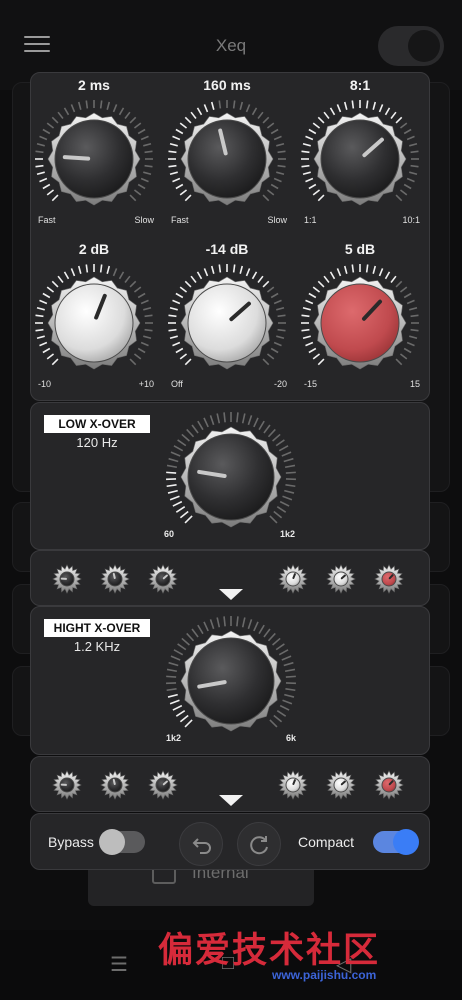 The height and width of the screenshot is (1000, 462). Describe the element at coordinates (414, 384) in the screenshot. I see `knob-max-label: 15` at that location.